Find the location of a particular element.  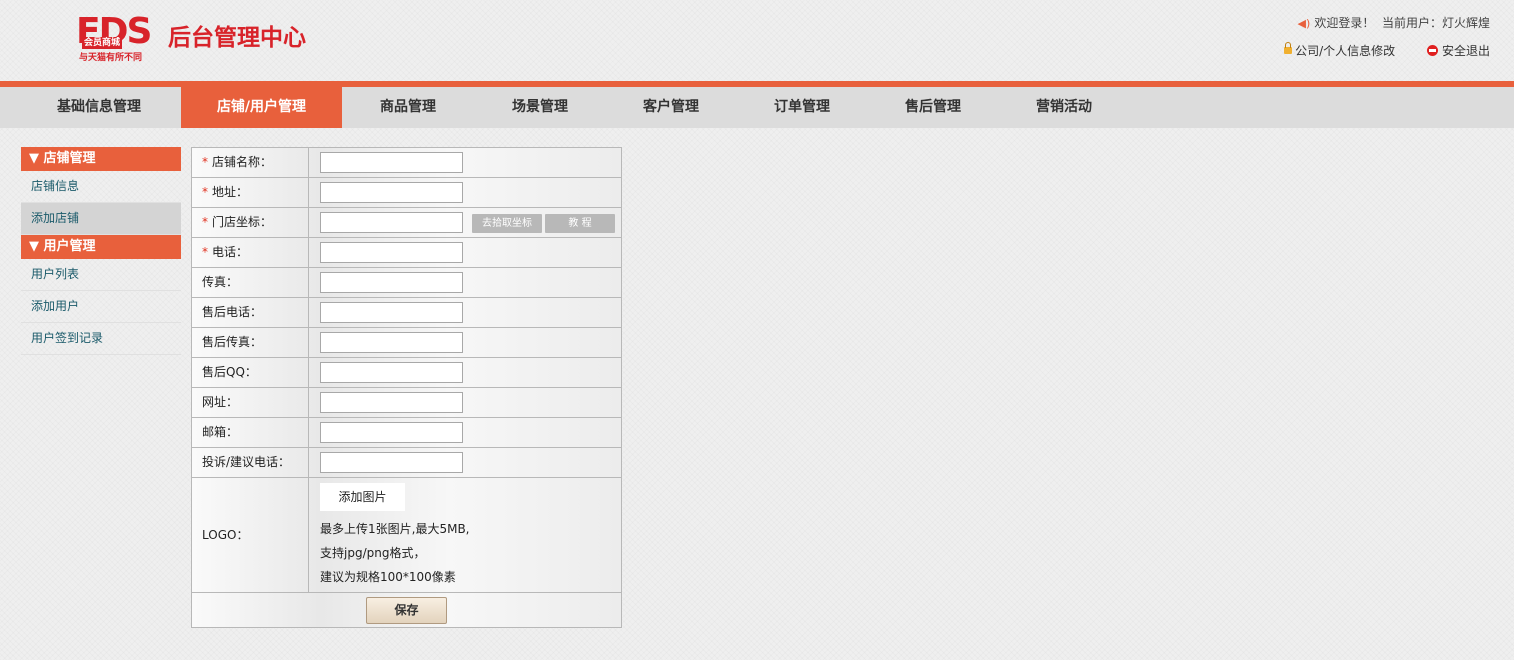

store-name-label: 店铺名称： is located at coordinates (242, 162).